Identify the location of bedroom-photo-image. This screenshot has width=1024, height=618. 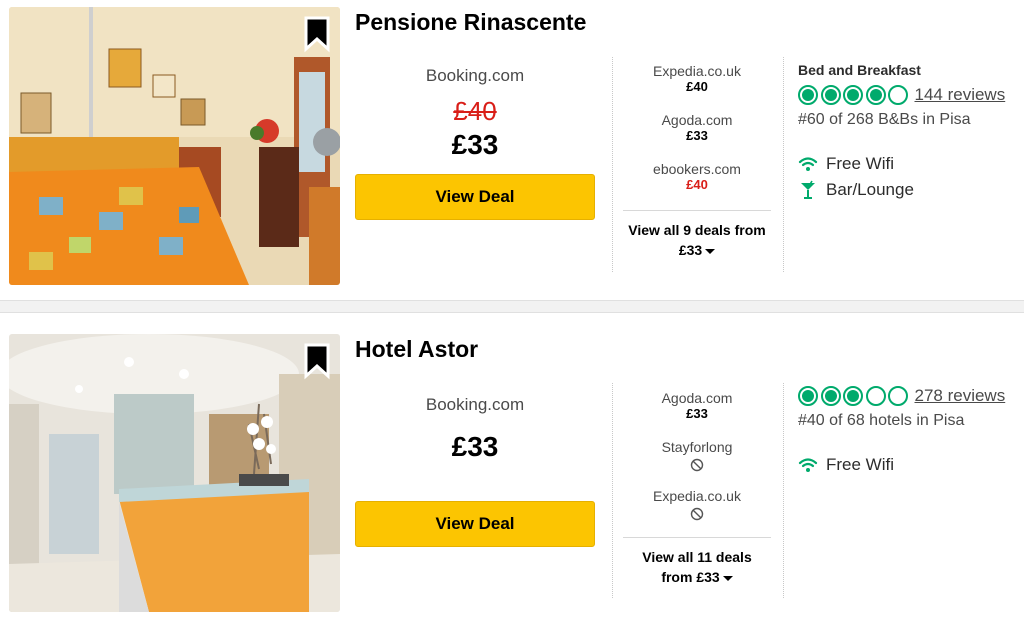
(174, 146).